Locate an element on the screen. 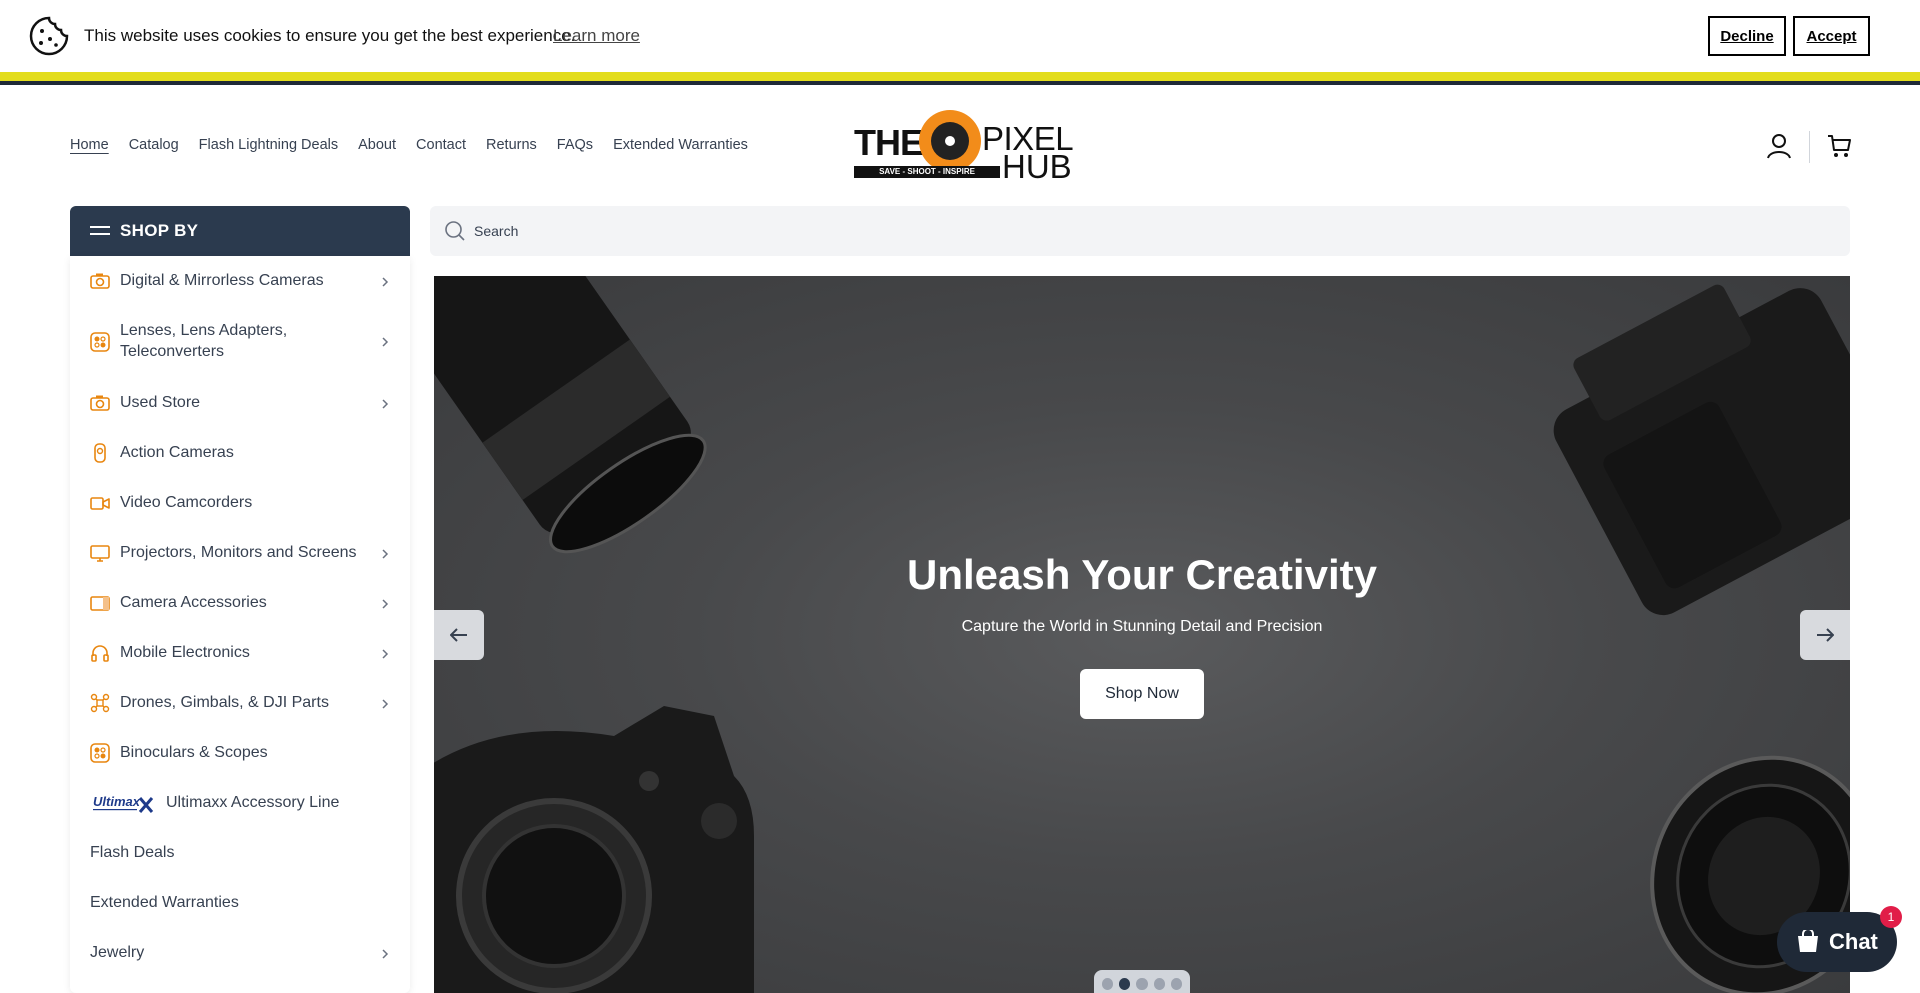  sidebar-item-label: Jewelry is located at coordinates (117, 952).